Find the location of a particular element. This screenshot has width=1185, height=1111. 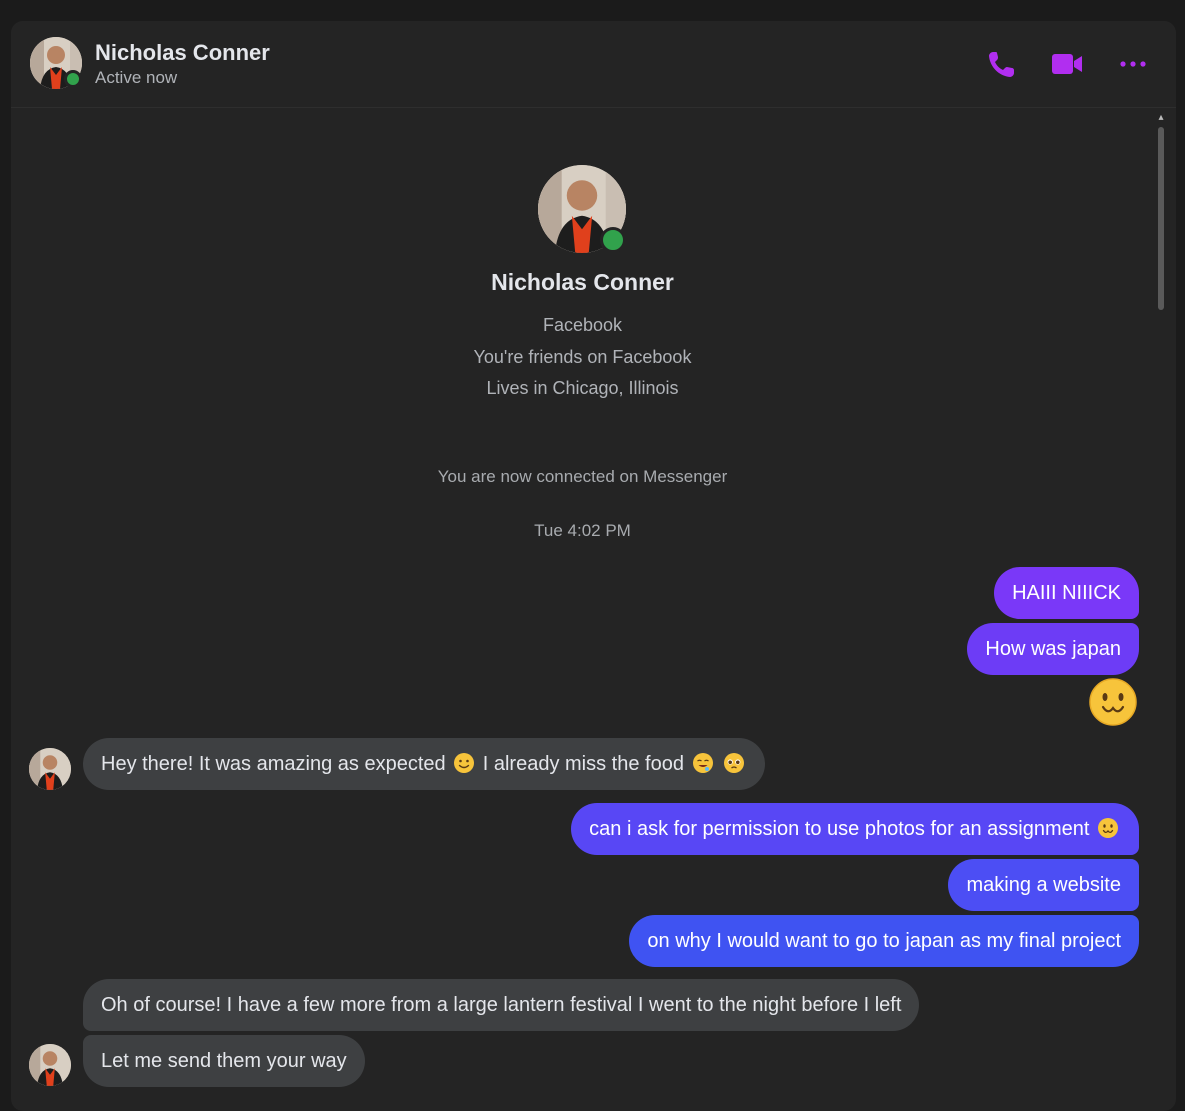

message-text: making a website is located at coordinates (1043, 885).